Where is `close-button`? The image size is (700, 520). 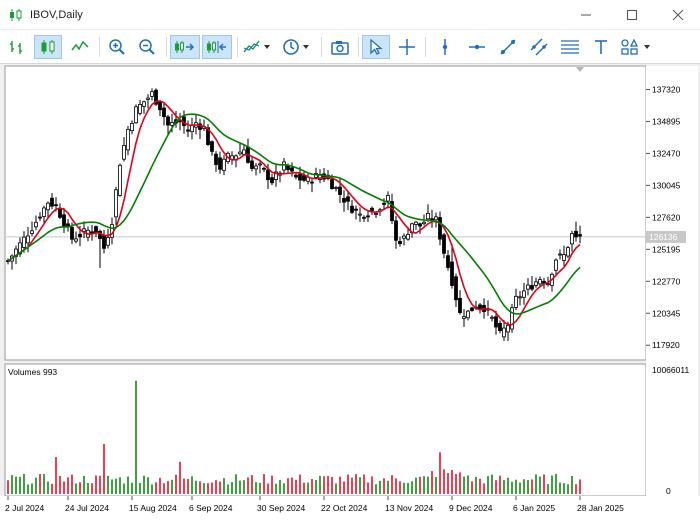
close-button is located at coordinates (678, 15).